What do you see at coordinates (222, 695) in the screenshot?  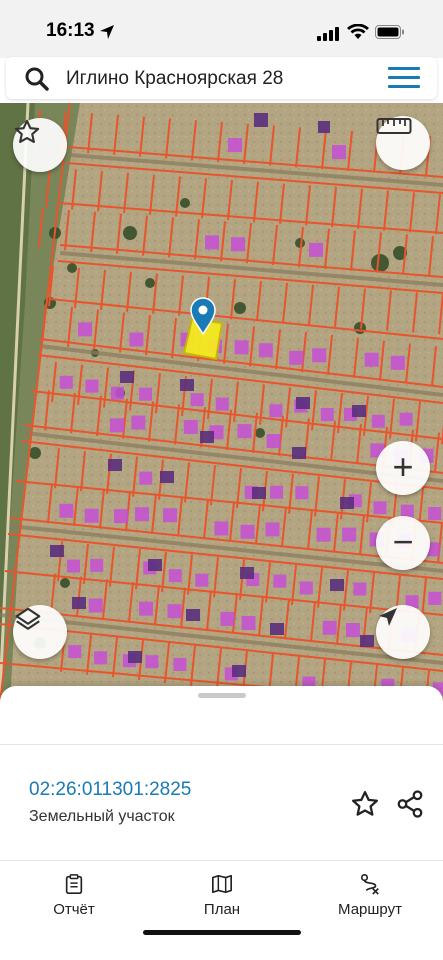 I see `sheet-drag-handle` at bounding box center [222, 695].